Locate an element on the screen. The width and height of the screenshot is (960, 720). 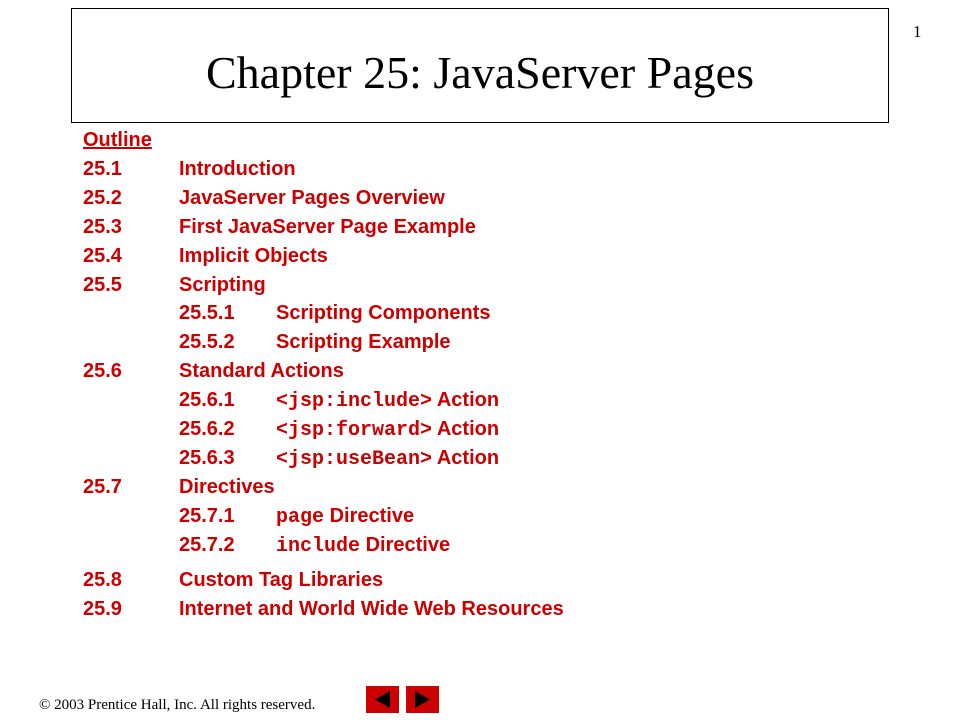
item-label: <jsp:useBean> Action is located at coordinates (387, 459).